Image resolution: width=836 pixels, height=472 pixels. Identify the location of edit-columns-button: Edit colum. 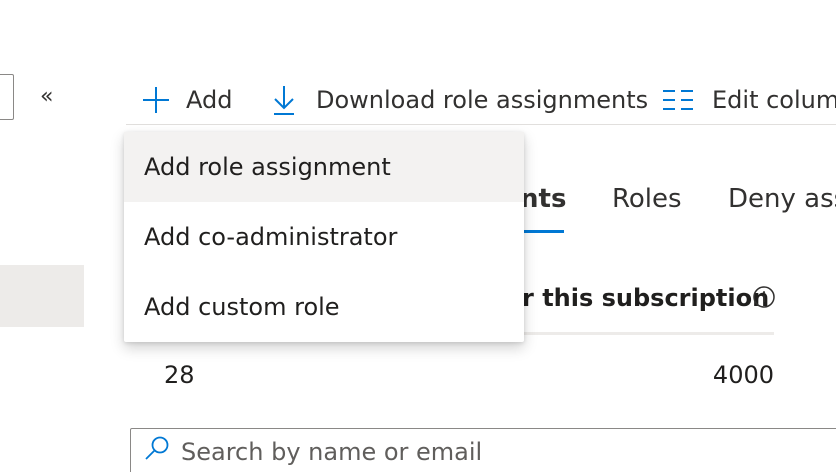
(748, 100).